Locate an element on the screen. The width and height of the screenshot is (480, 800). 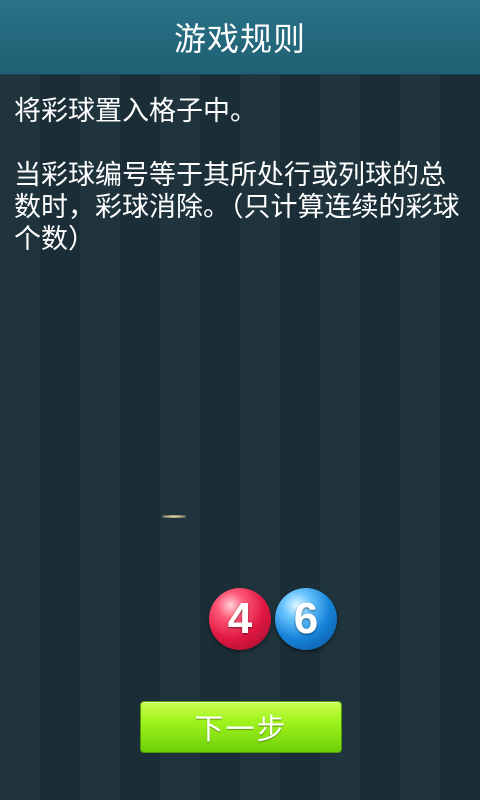
ball-blue: 6 is located at coordinates (306, 619).